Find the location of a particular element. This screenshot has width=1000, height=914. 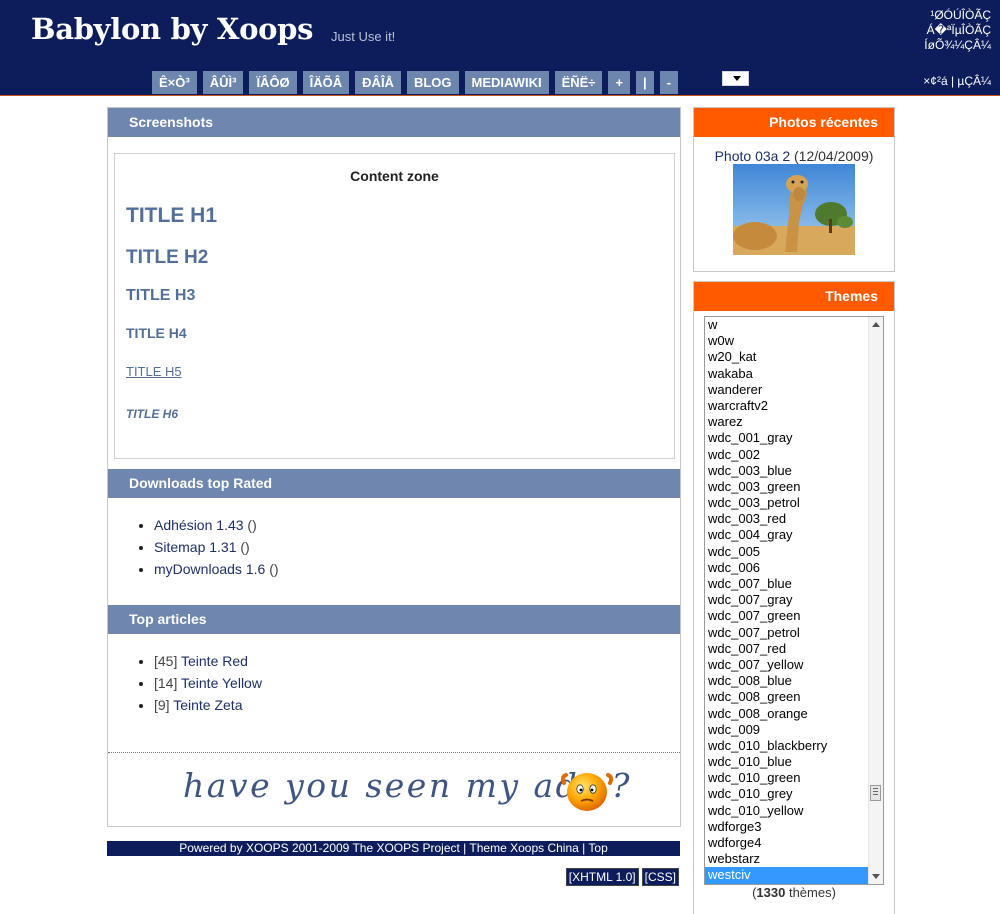

theme-option: wdc_009 is located at coordinates (786, 730).